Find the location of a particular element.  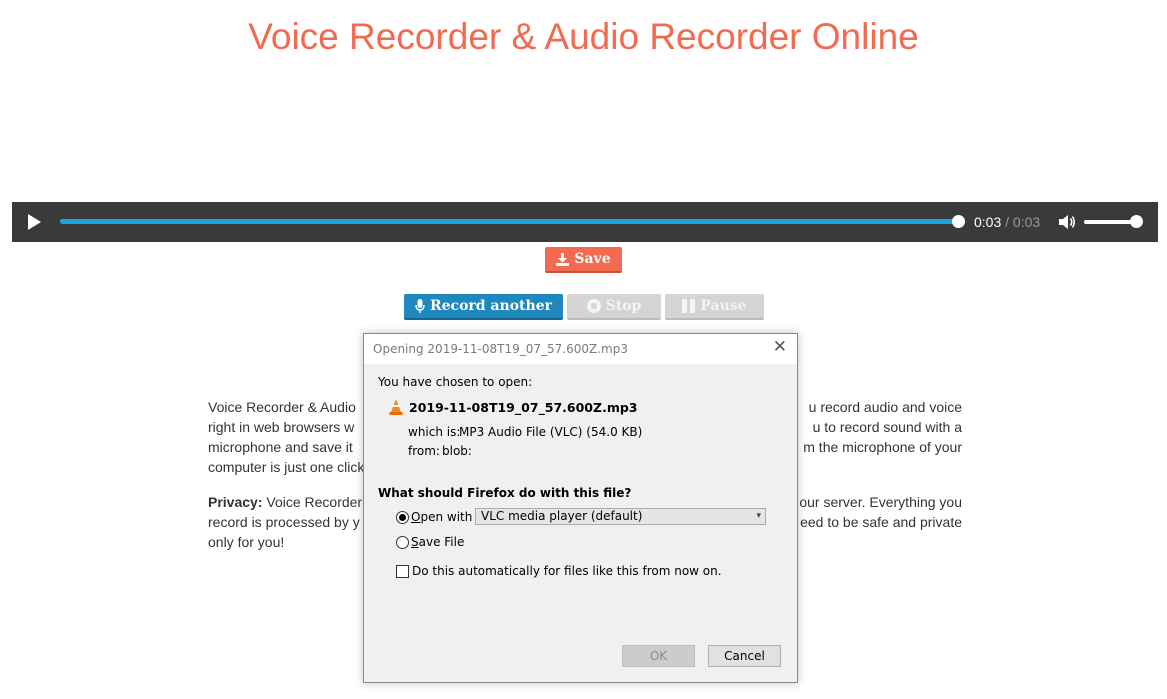

save-button-label: Save is located at coordinates (592, 259).